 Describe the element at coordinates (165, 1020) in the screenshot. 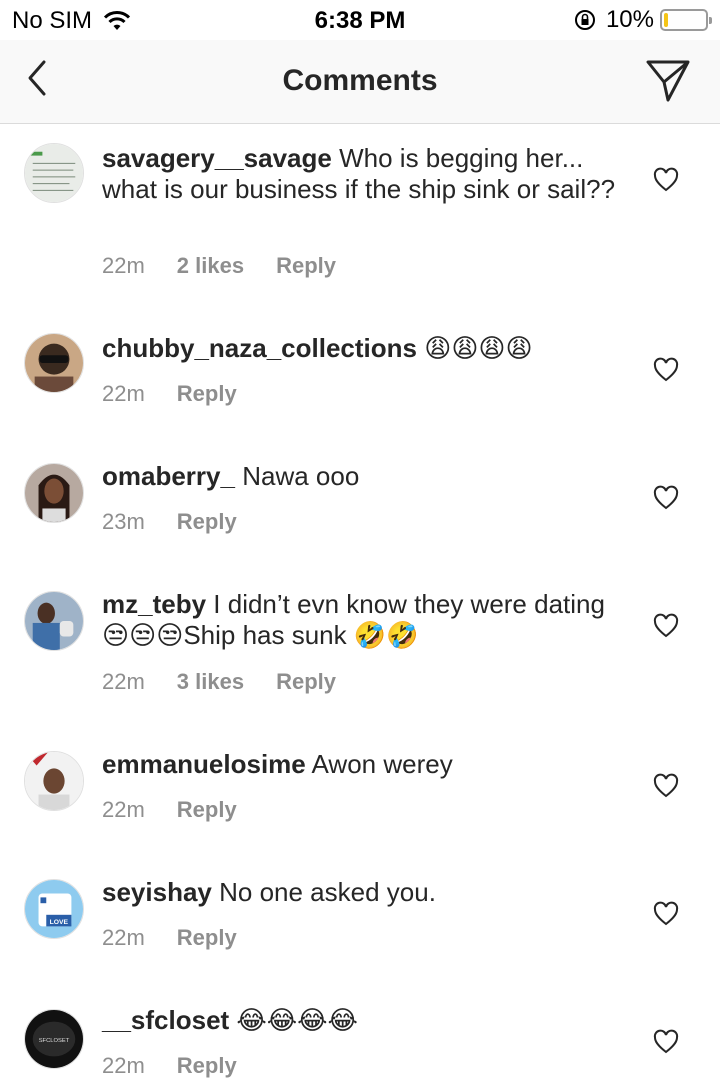

I see `comment-username: __sfcloset` at that location.